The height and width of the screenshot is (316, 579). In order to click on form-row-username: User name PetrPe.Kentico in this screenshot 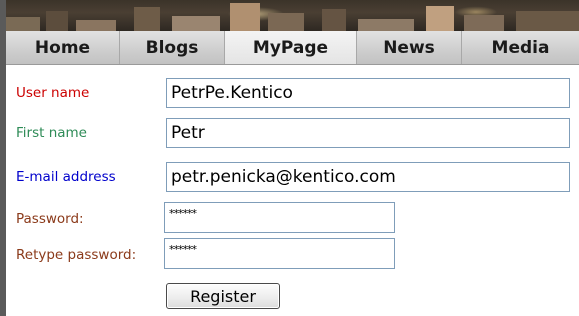, I will do `click(292, 93)`.